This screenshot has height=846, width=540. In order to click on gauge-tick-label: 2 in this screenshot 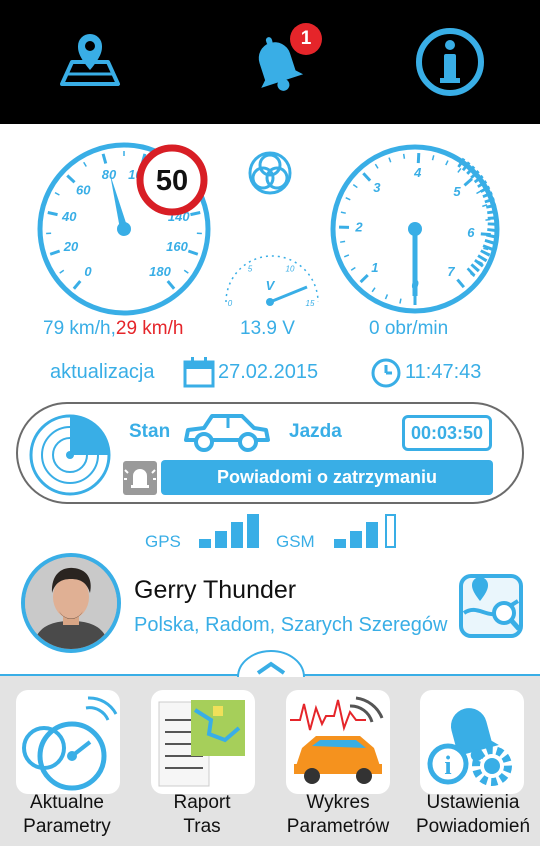, I will do `click(358, 227)`.